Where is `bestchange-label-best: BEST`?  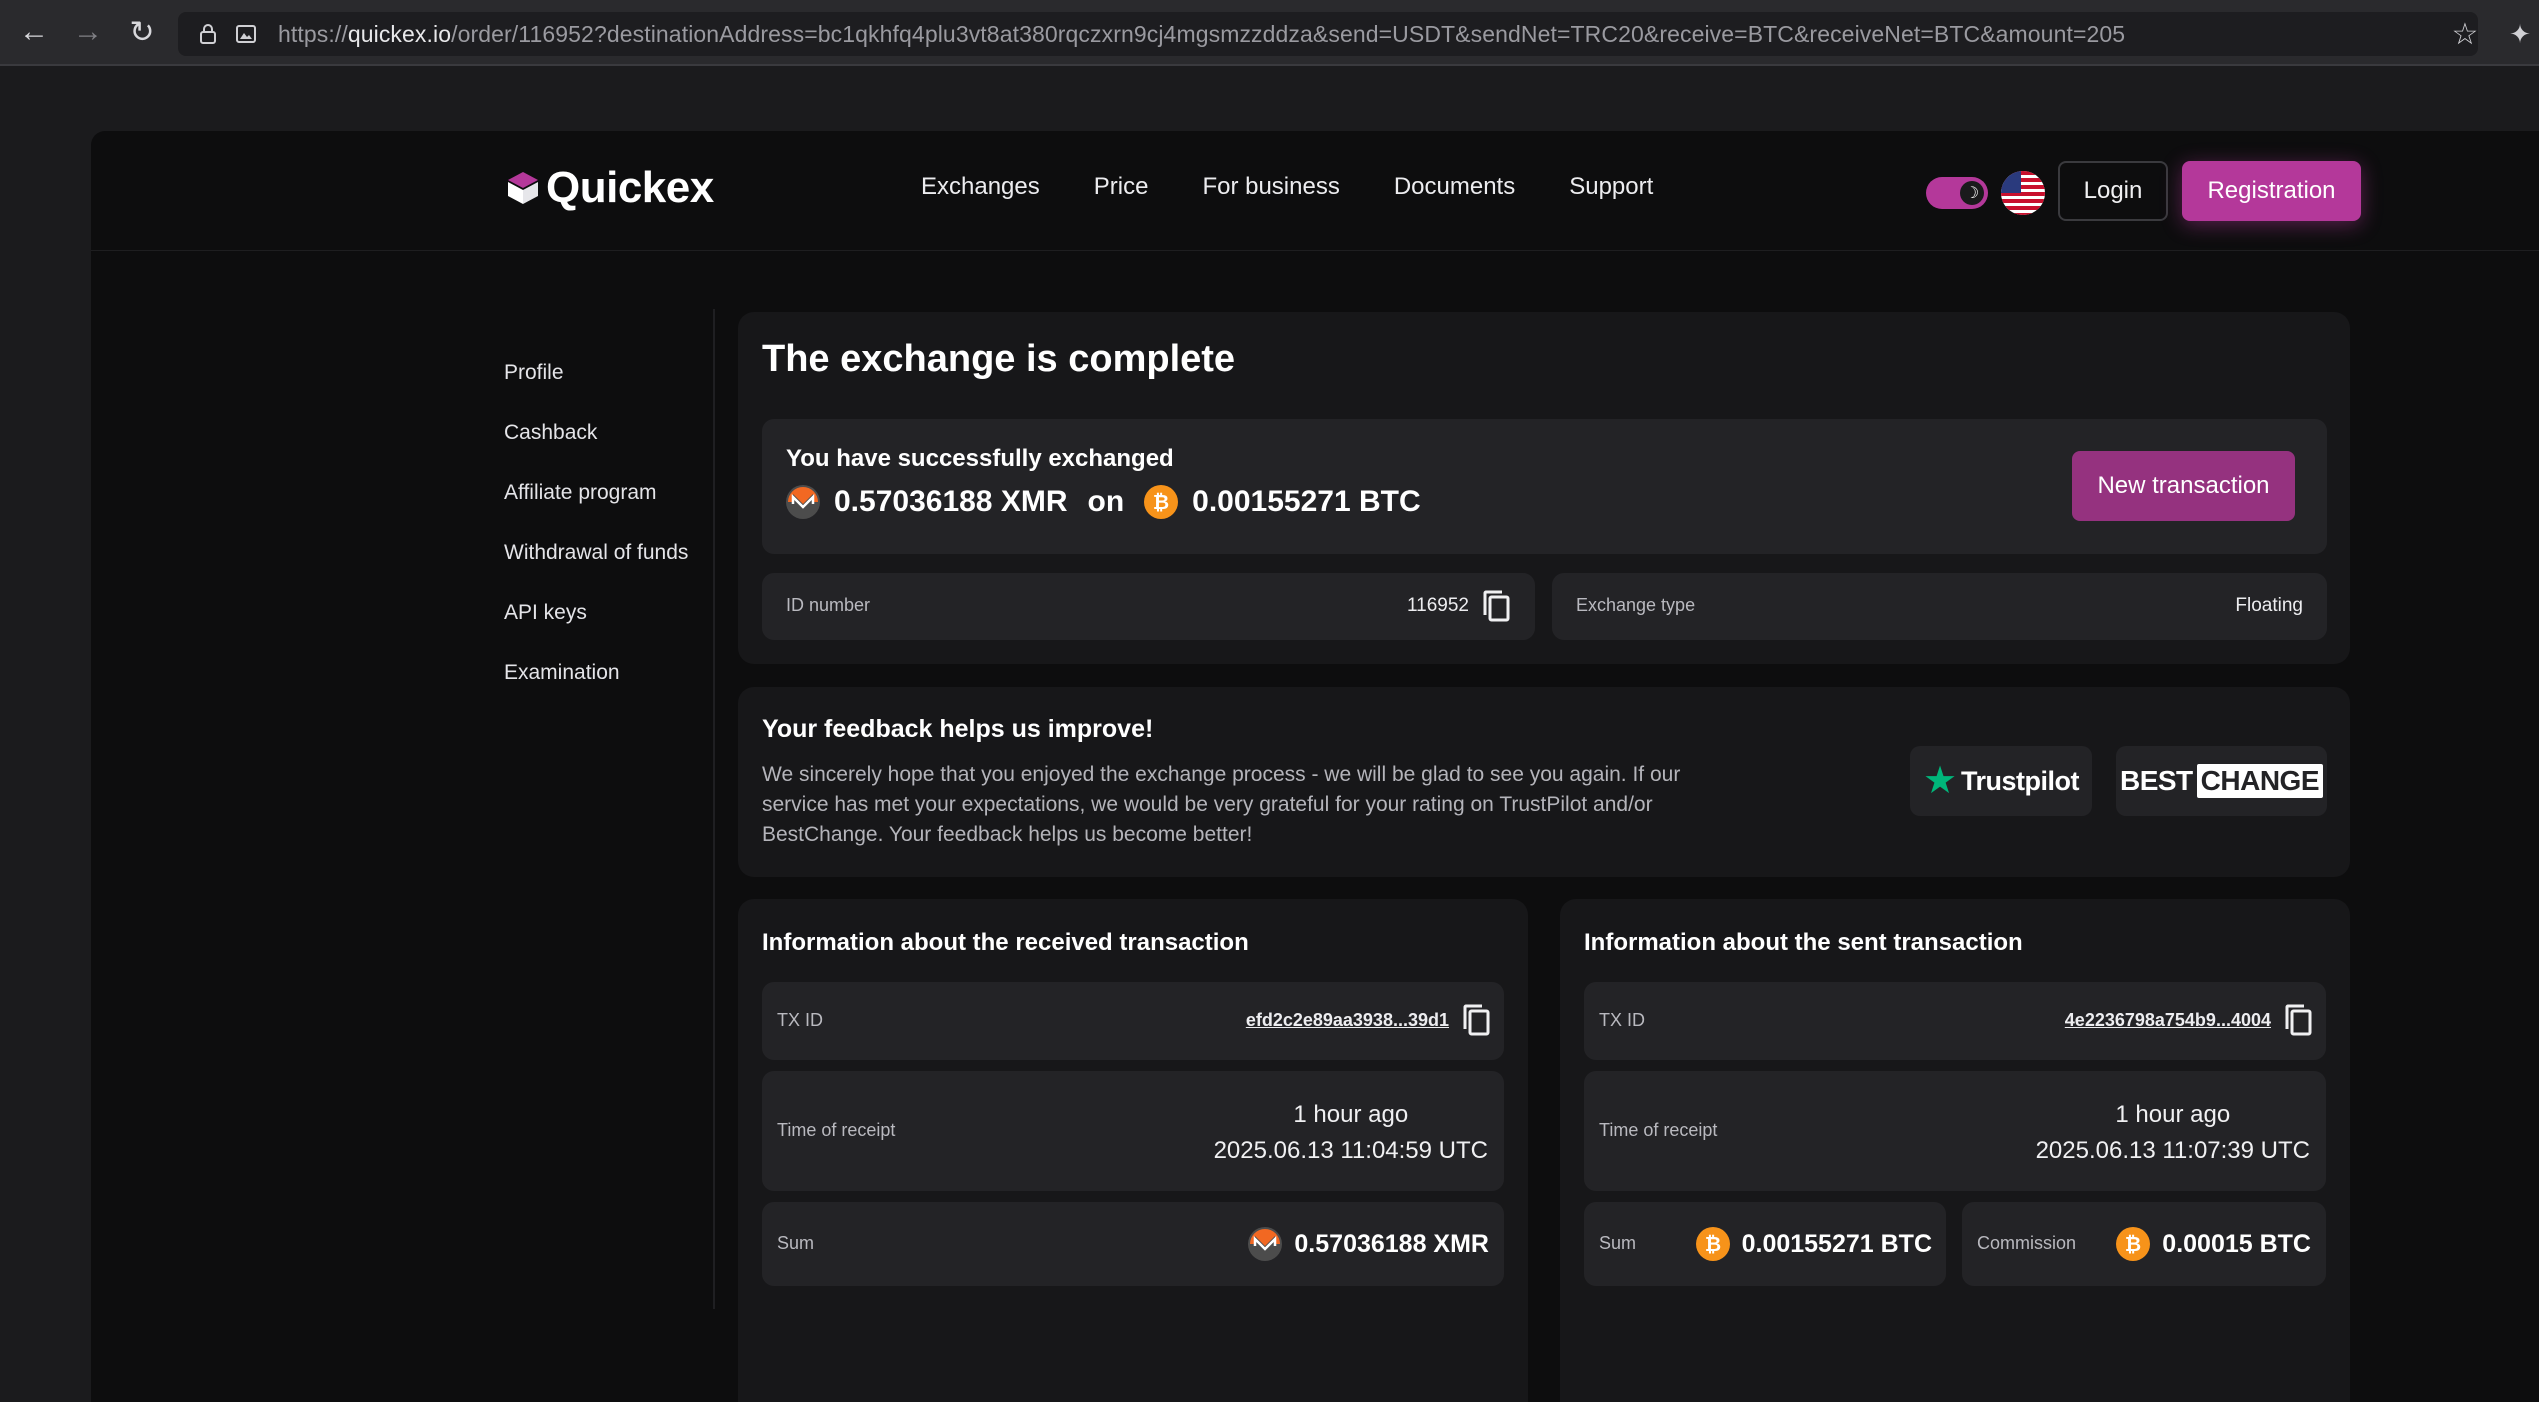
bestchange-label-best: BEST is located at coordinates (2156, 780).